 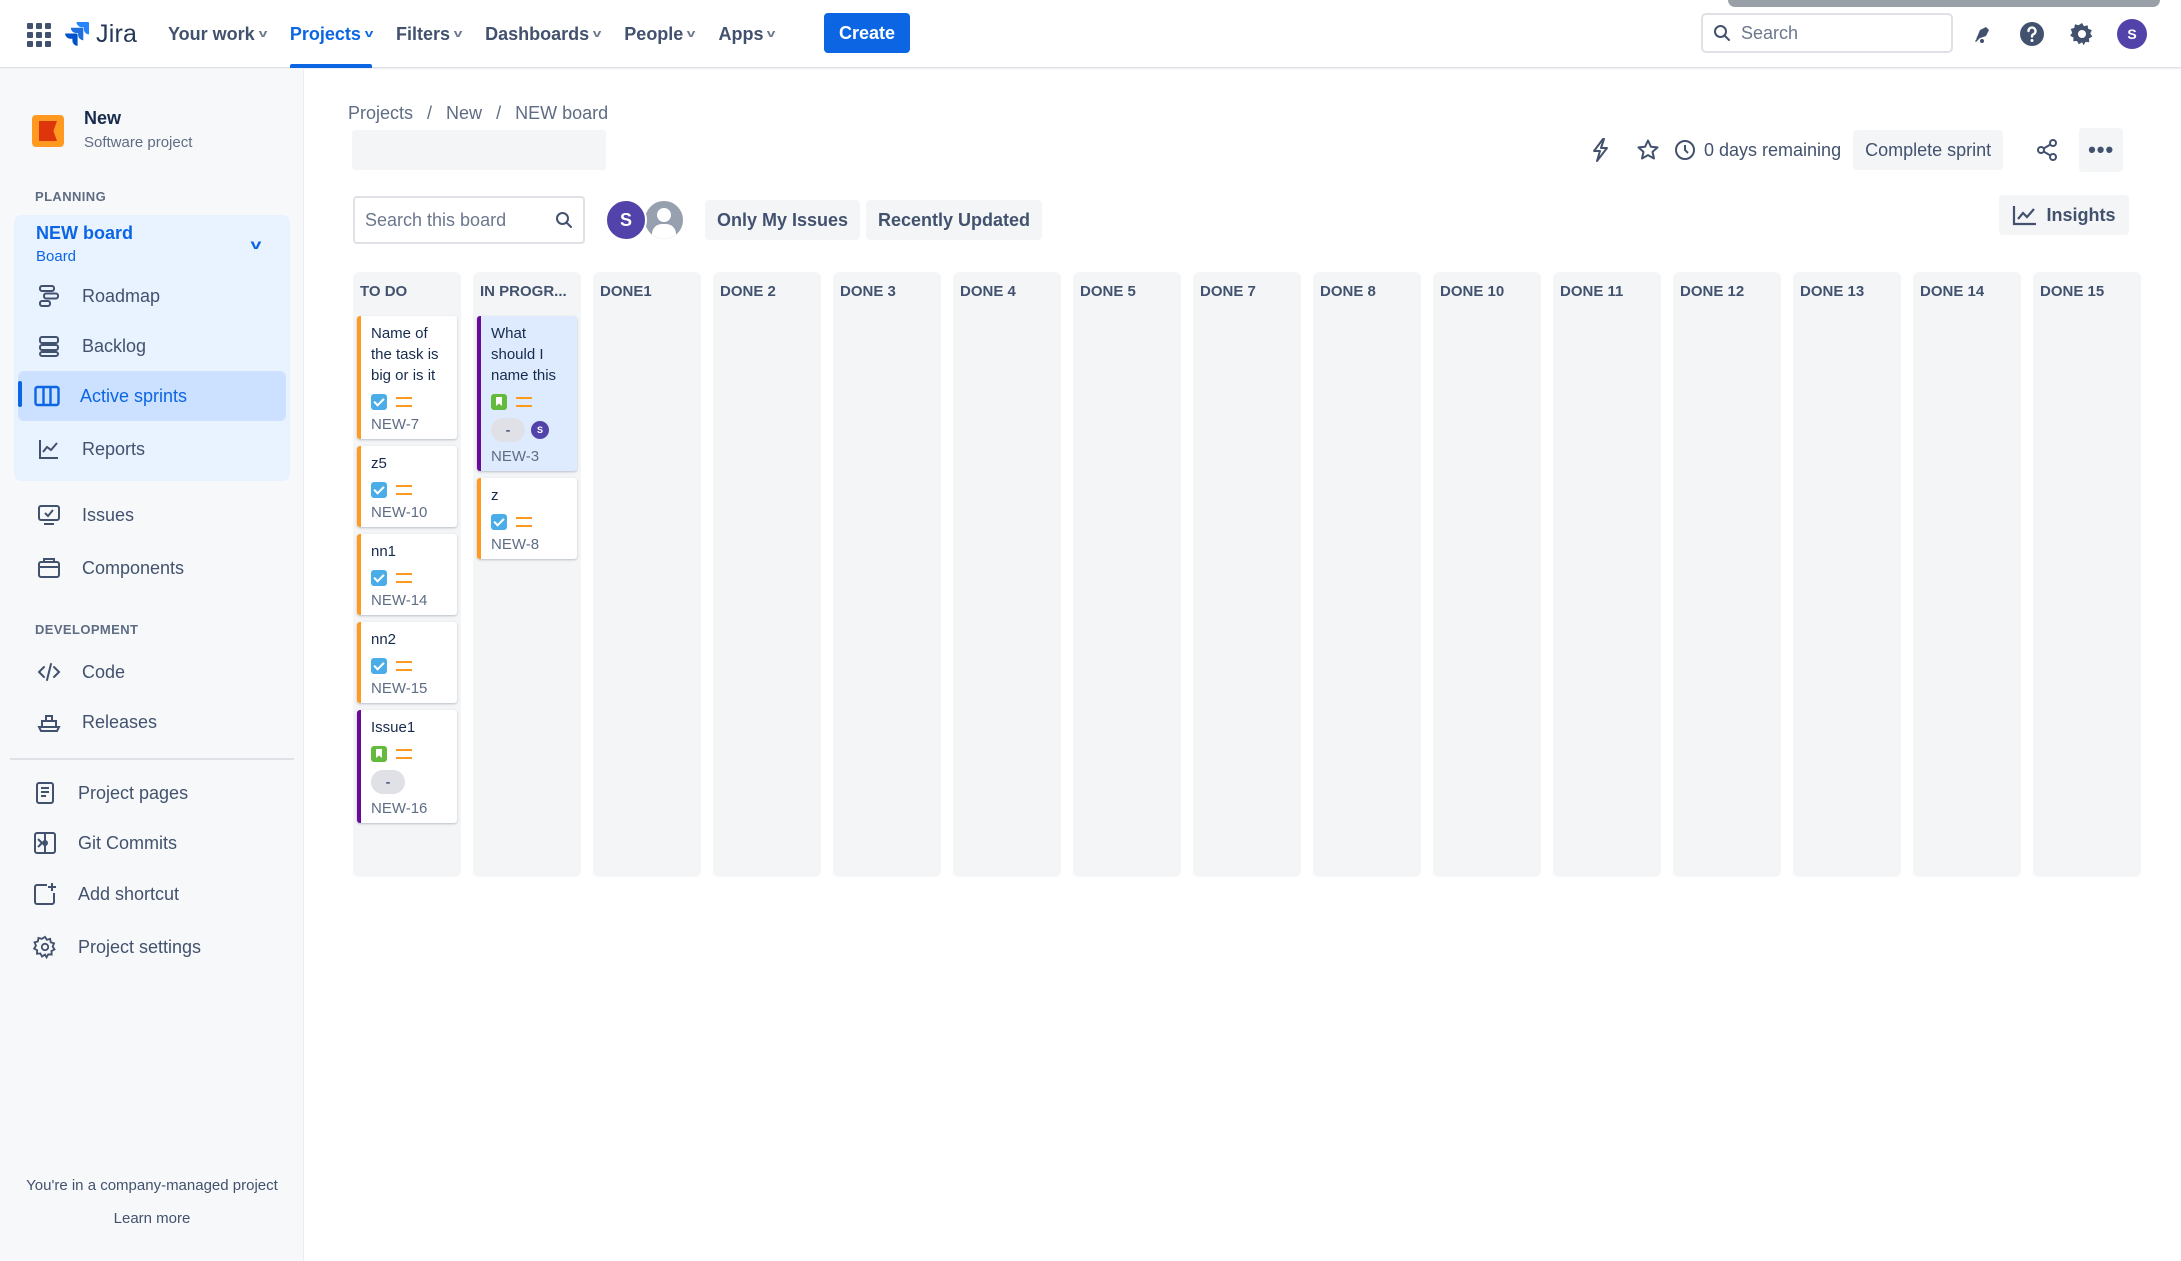 What do you see at coordinates (49, 722) in the screenshot?
I see `releases-icon` at bounding box center [49, 722].